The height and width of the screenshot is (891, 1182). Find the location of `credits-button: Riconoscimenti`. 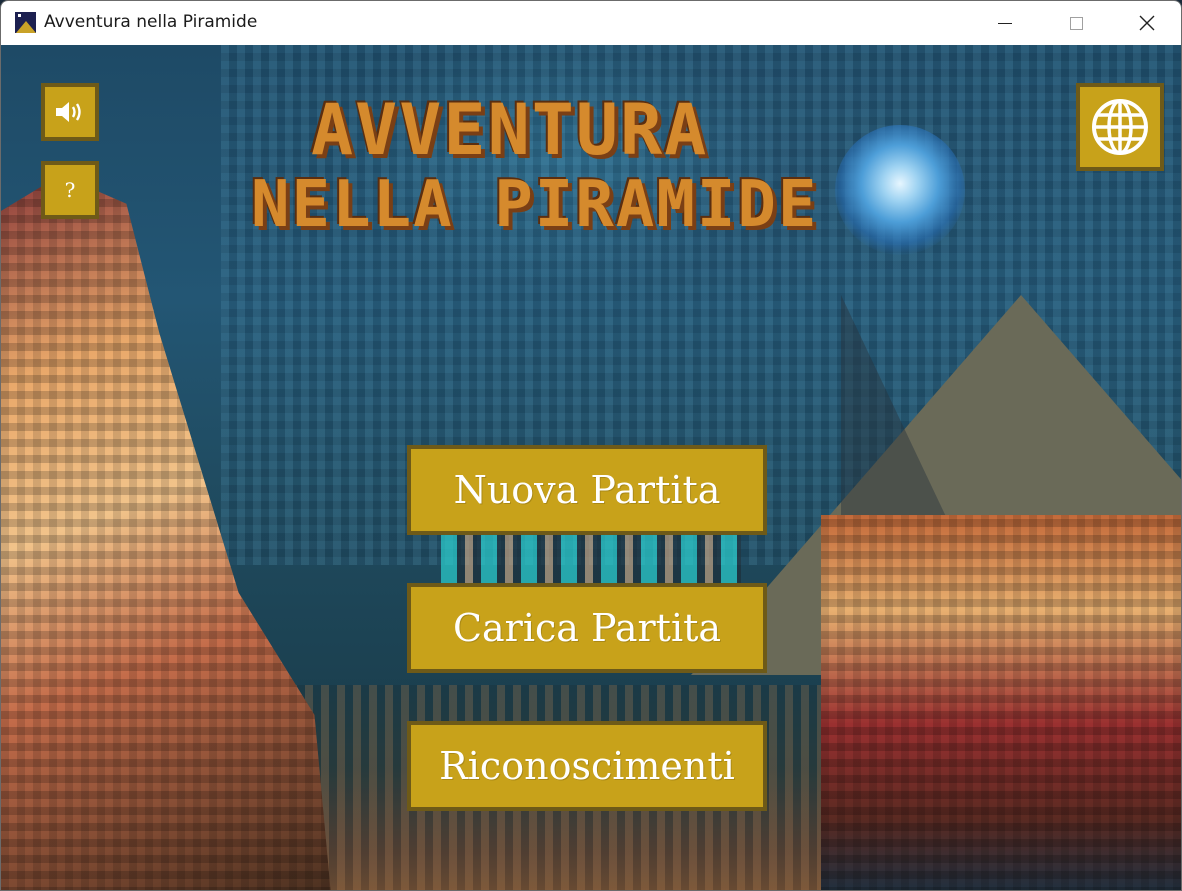

credits-button: Riconoscimenti is located at coordinates (587, 766).